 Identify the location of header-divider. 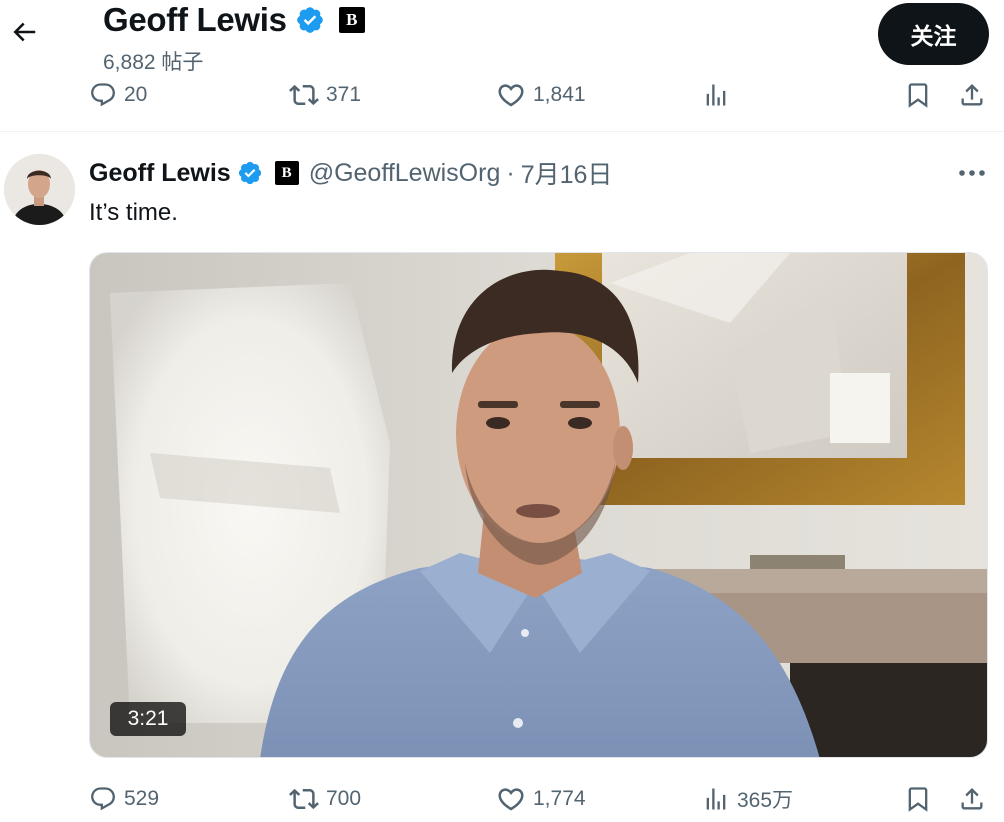
(502, 131).